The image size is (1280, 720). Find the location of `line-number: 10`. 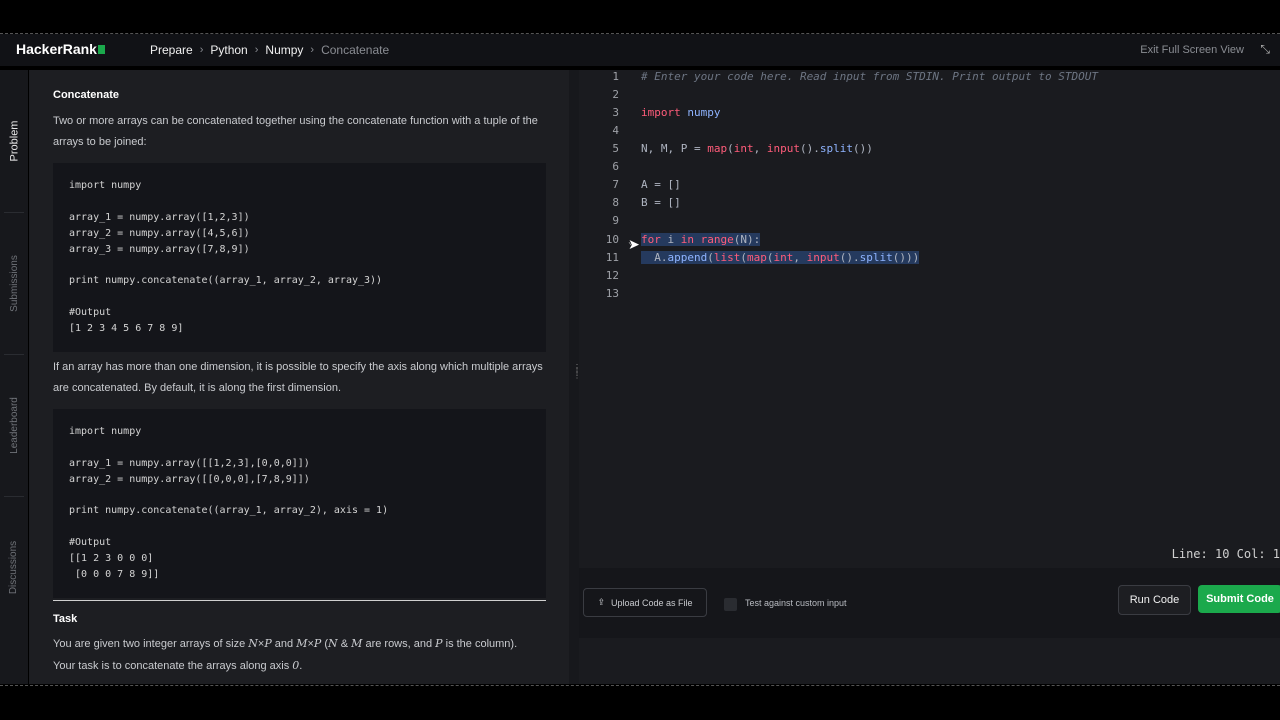

line-number: 10 is located at coordinates (612, 239).